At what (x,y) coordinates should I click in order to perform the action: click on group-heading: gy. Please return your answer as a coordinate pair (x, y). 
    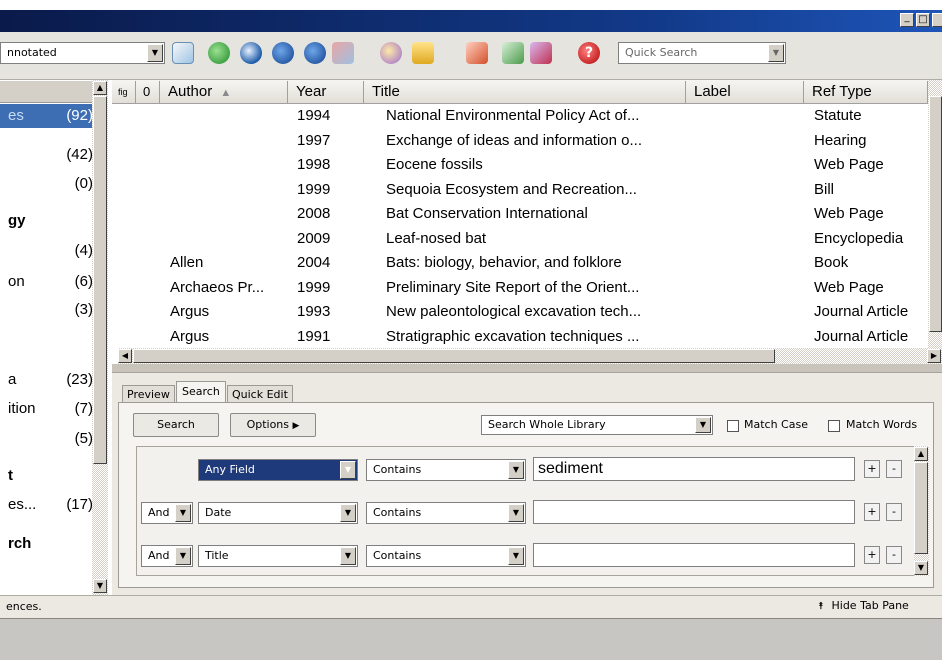
    Looking at the image, I should click on (50, 222).